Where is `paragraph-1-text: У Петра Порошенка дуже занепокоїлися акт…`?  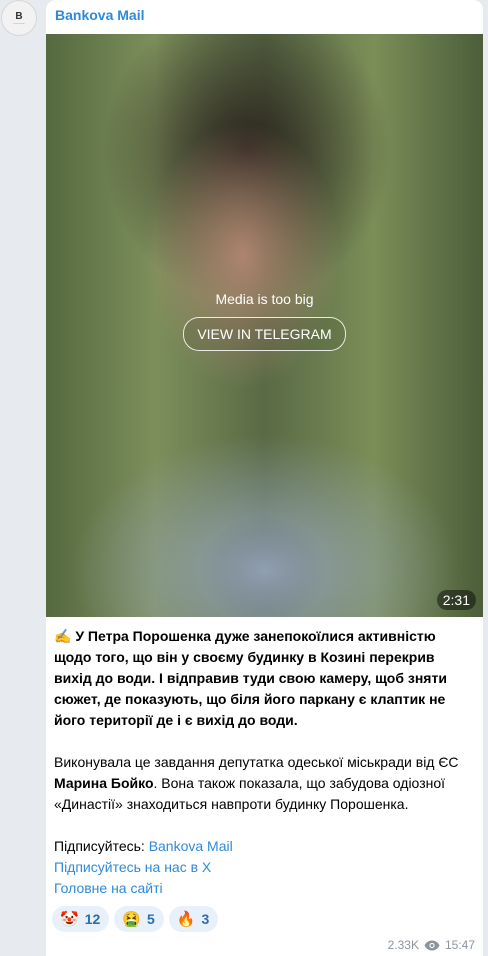
paragraph-1-text: У Петра Порошенка дуже занепокоїлися акт… is located at coordinates (250, 678).